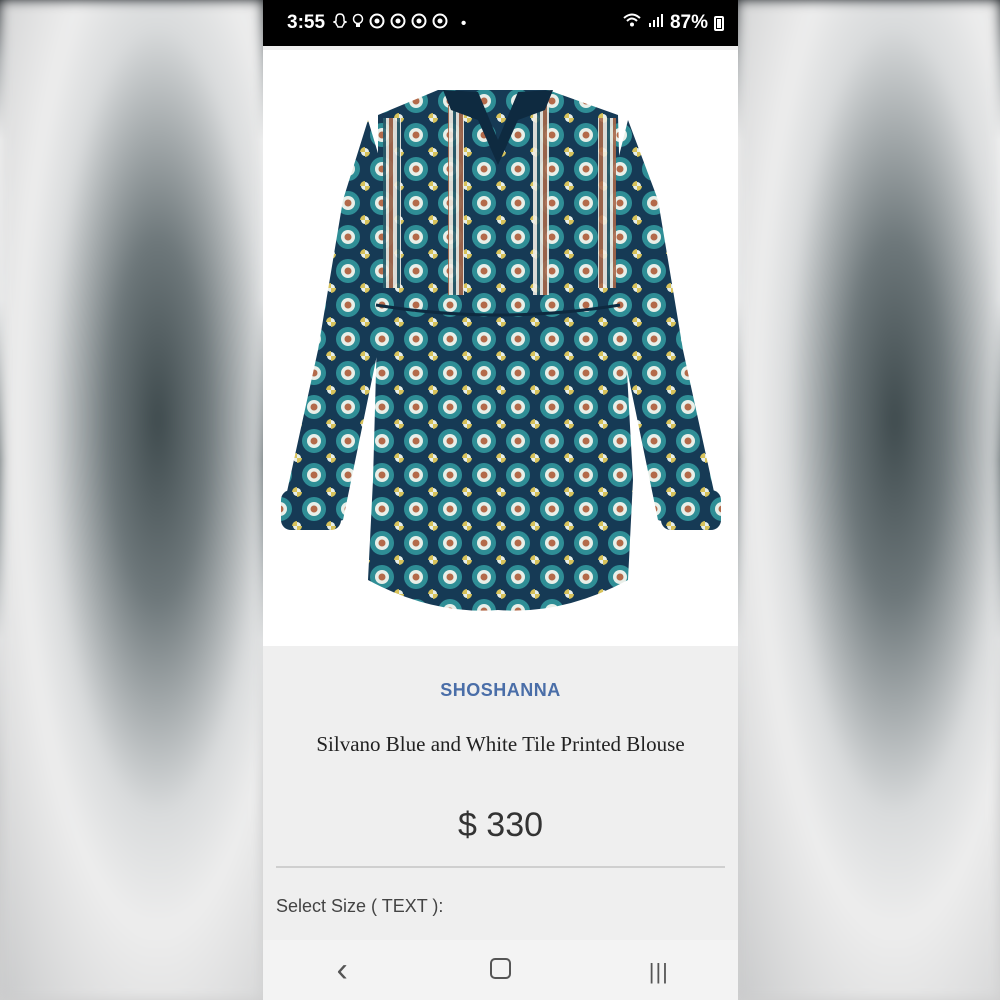 This screenshot has height=1000, width=1000. I want to click on back-button: ‹, so click(342, 970).